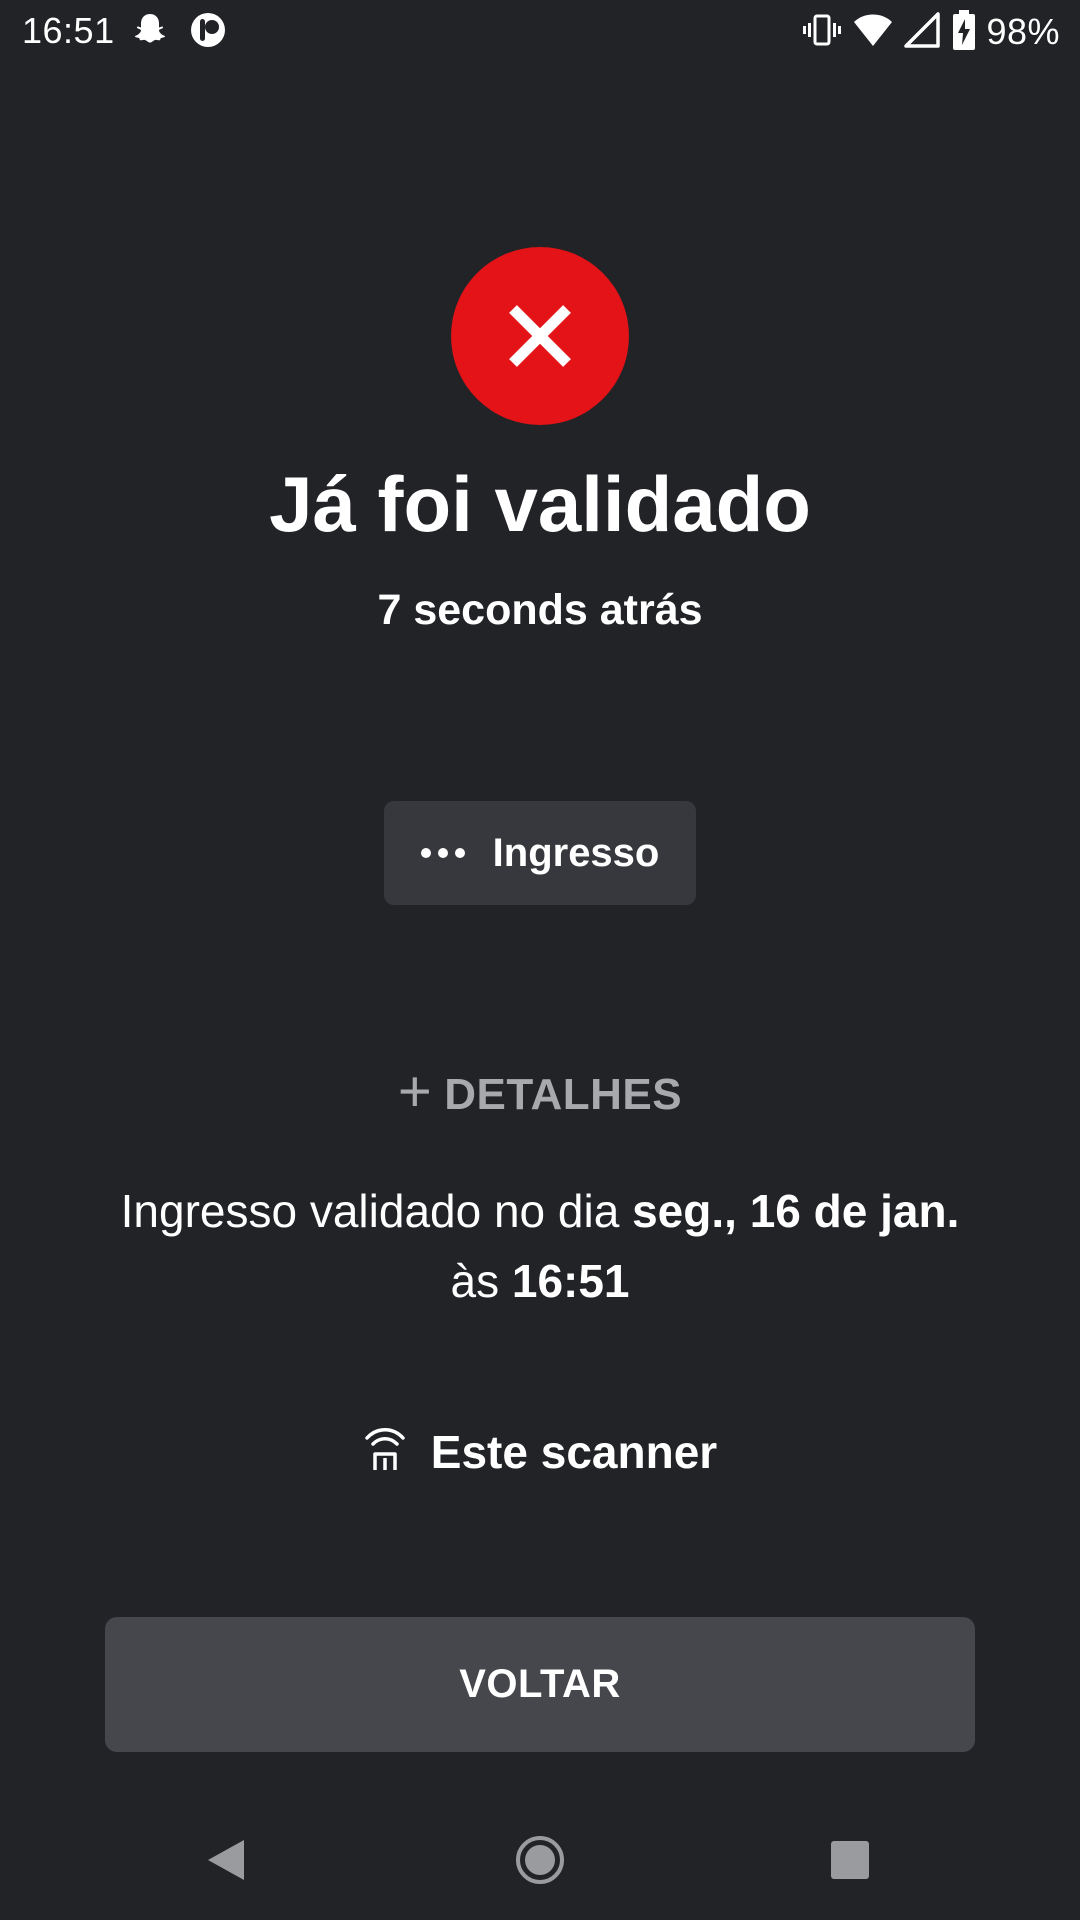  Describe the element at coordinates (442, 853) in the screenshot. I see `more-dots-icon` at that location.